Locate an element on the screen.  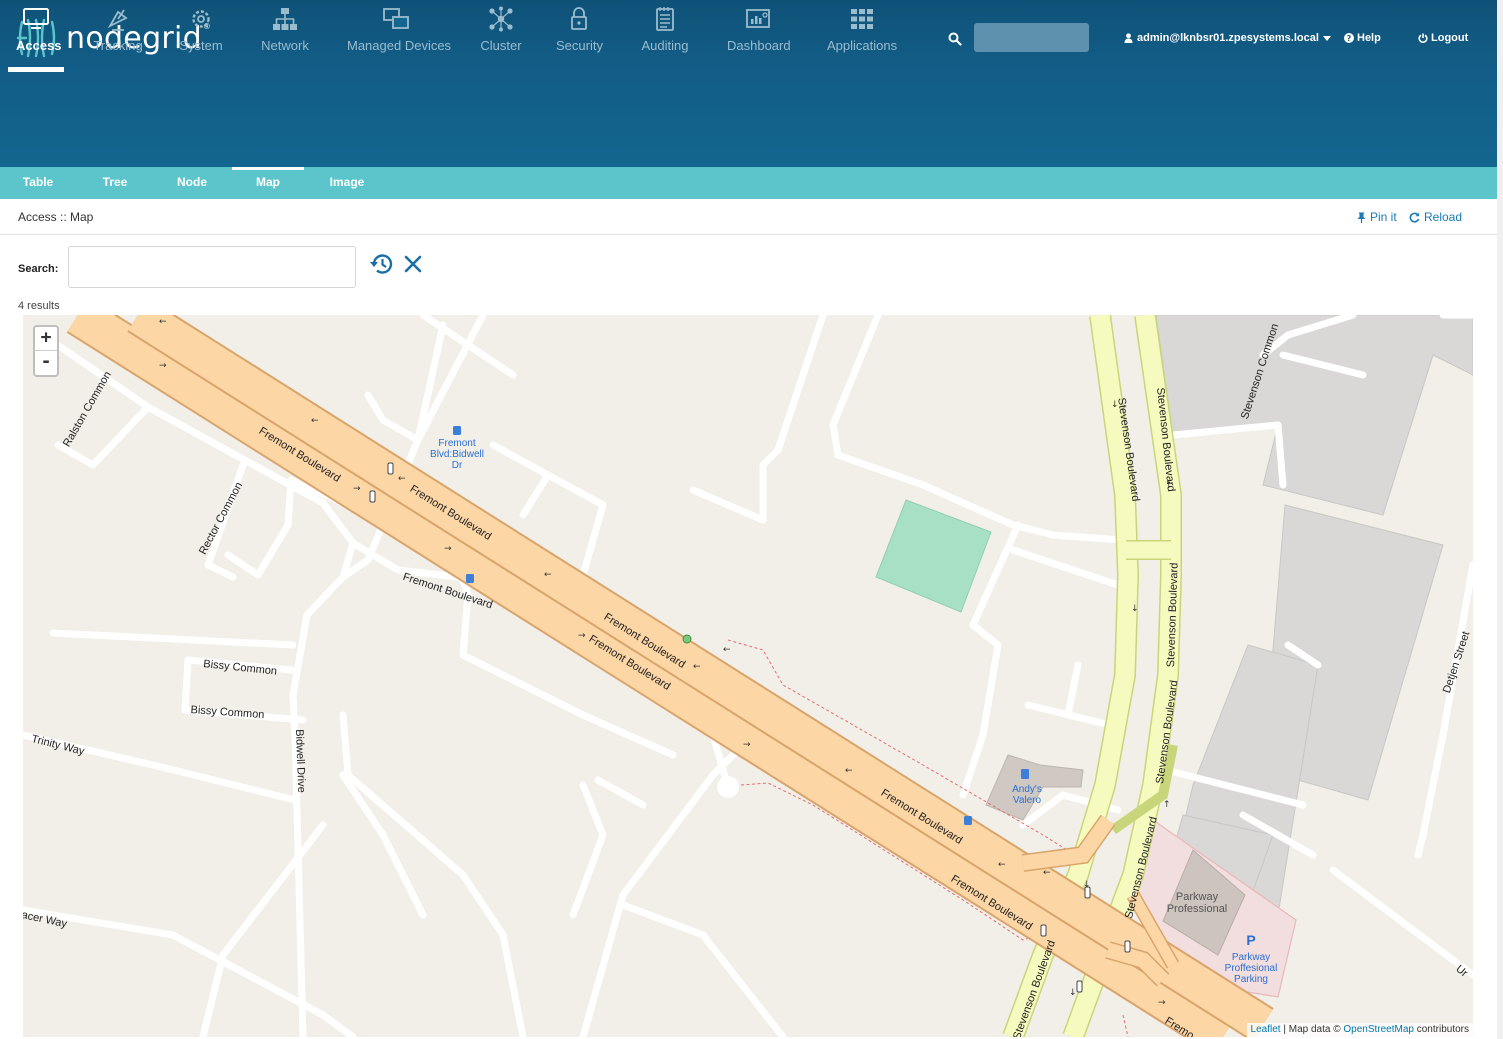
gear-icon is located at coordinates (201, 19).